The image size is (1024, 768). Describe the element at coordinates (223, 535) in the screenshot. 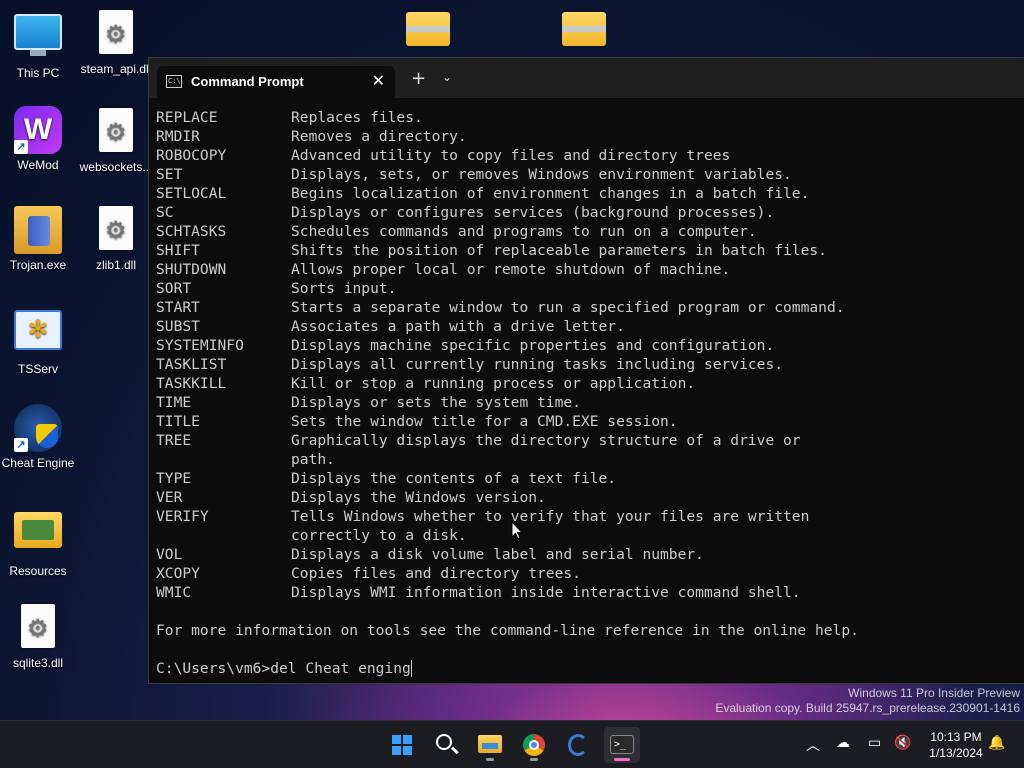

I see `command-name` at that location.